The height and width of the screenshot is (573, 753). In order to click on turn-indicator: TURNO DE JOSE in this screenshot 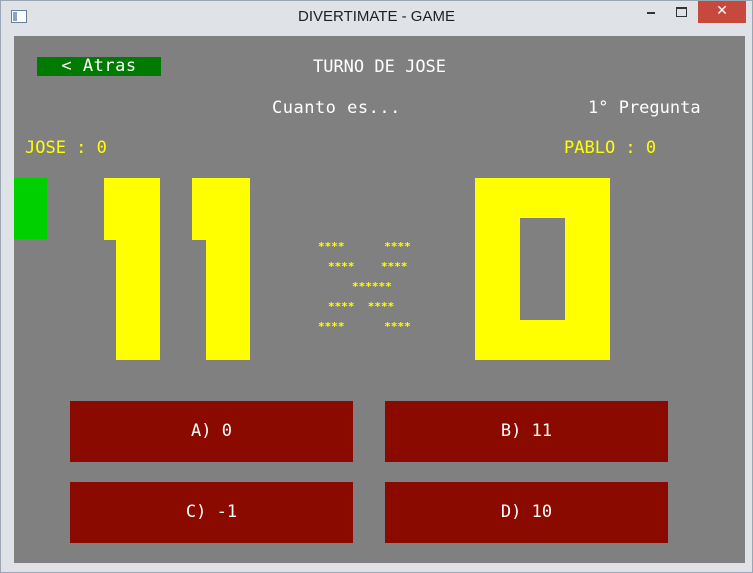, I will do `click(379, 67)`.